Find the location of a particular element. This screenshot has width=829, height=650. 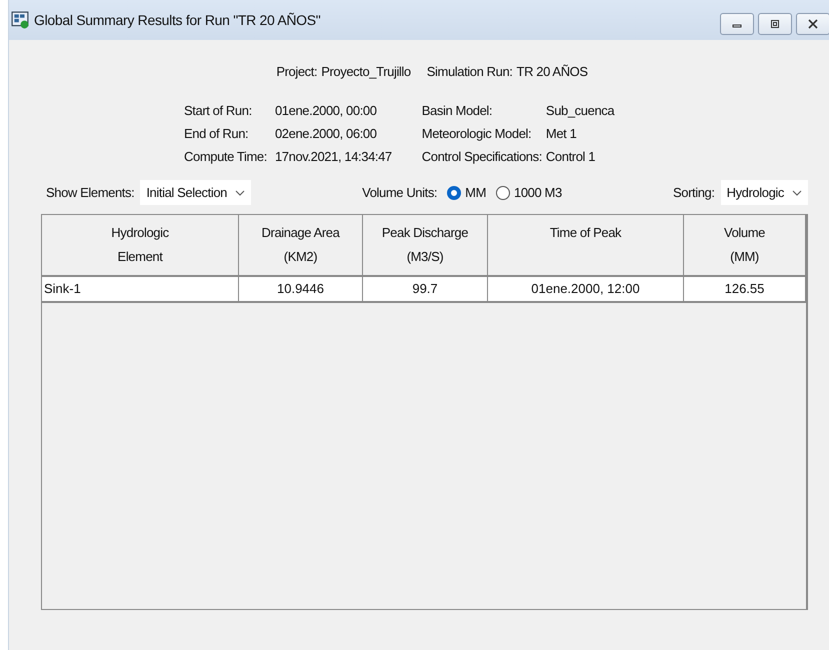

table-cell: 01ene.2000, 12:00 is located at coordinates (586, 289).